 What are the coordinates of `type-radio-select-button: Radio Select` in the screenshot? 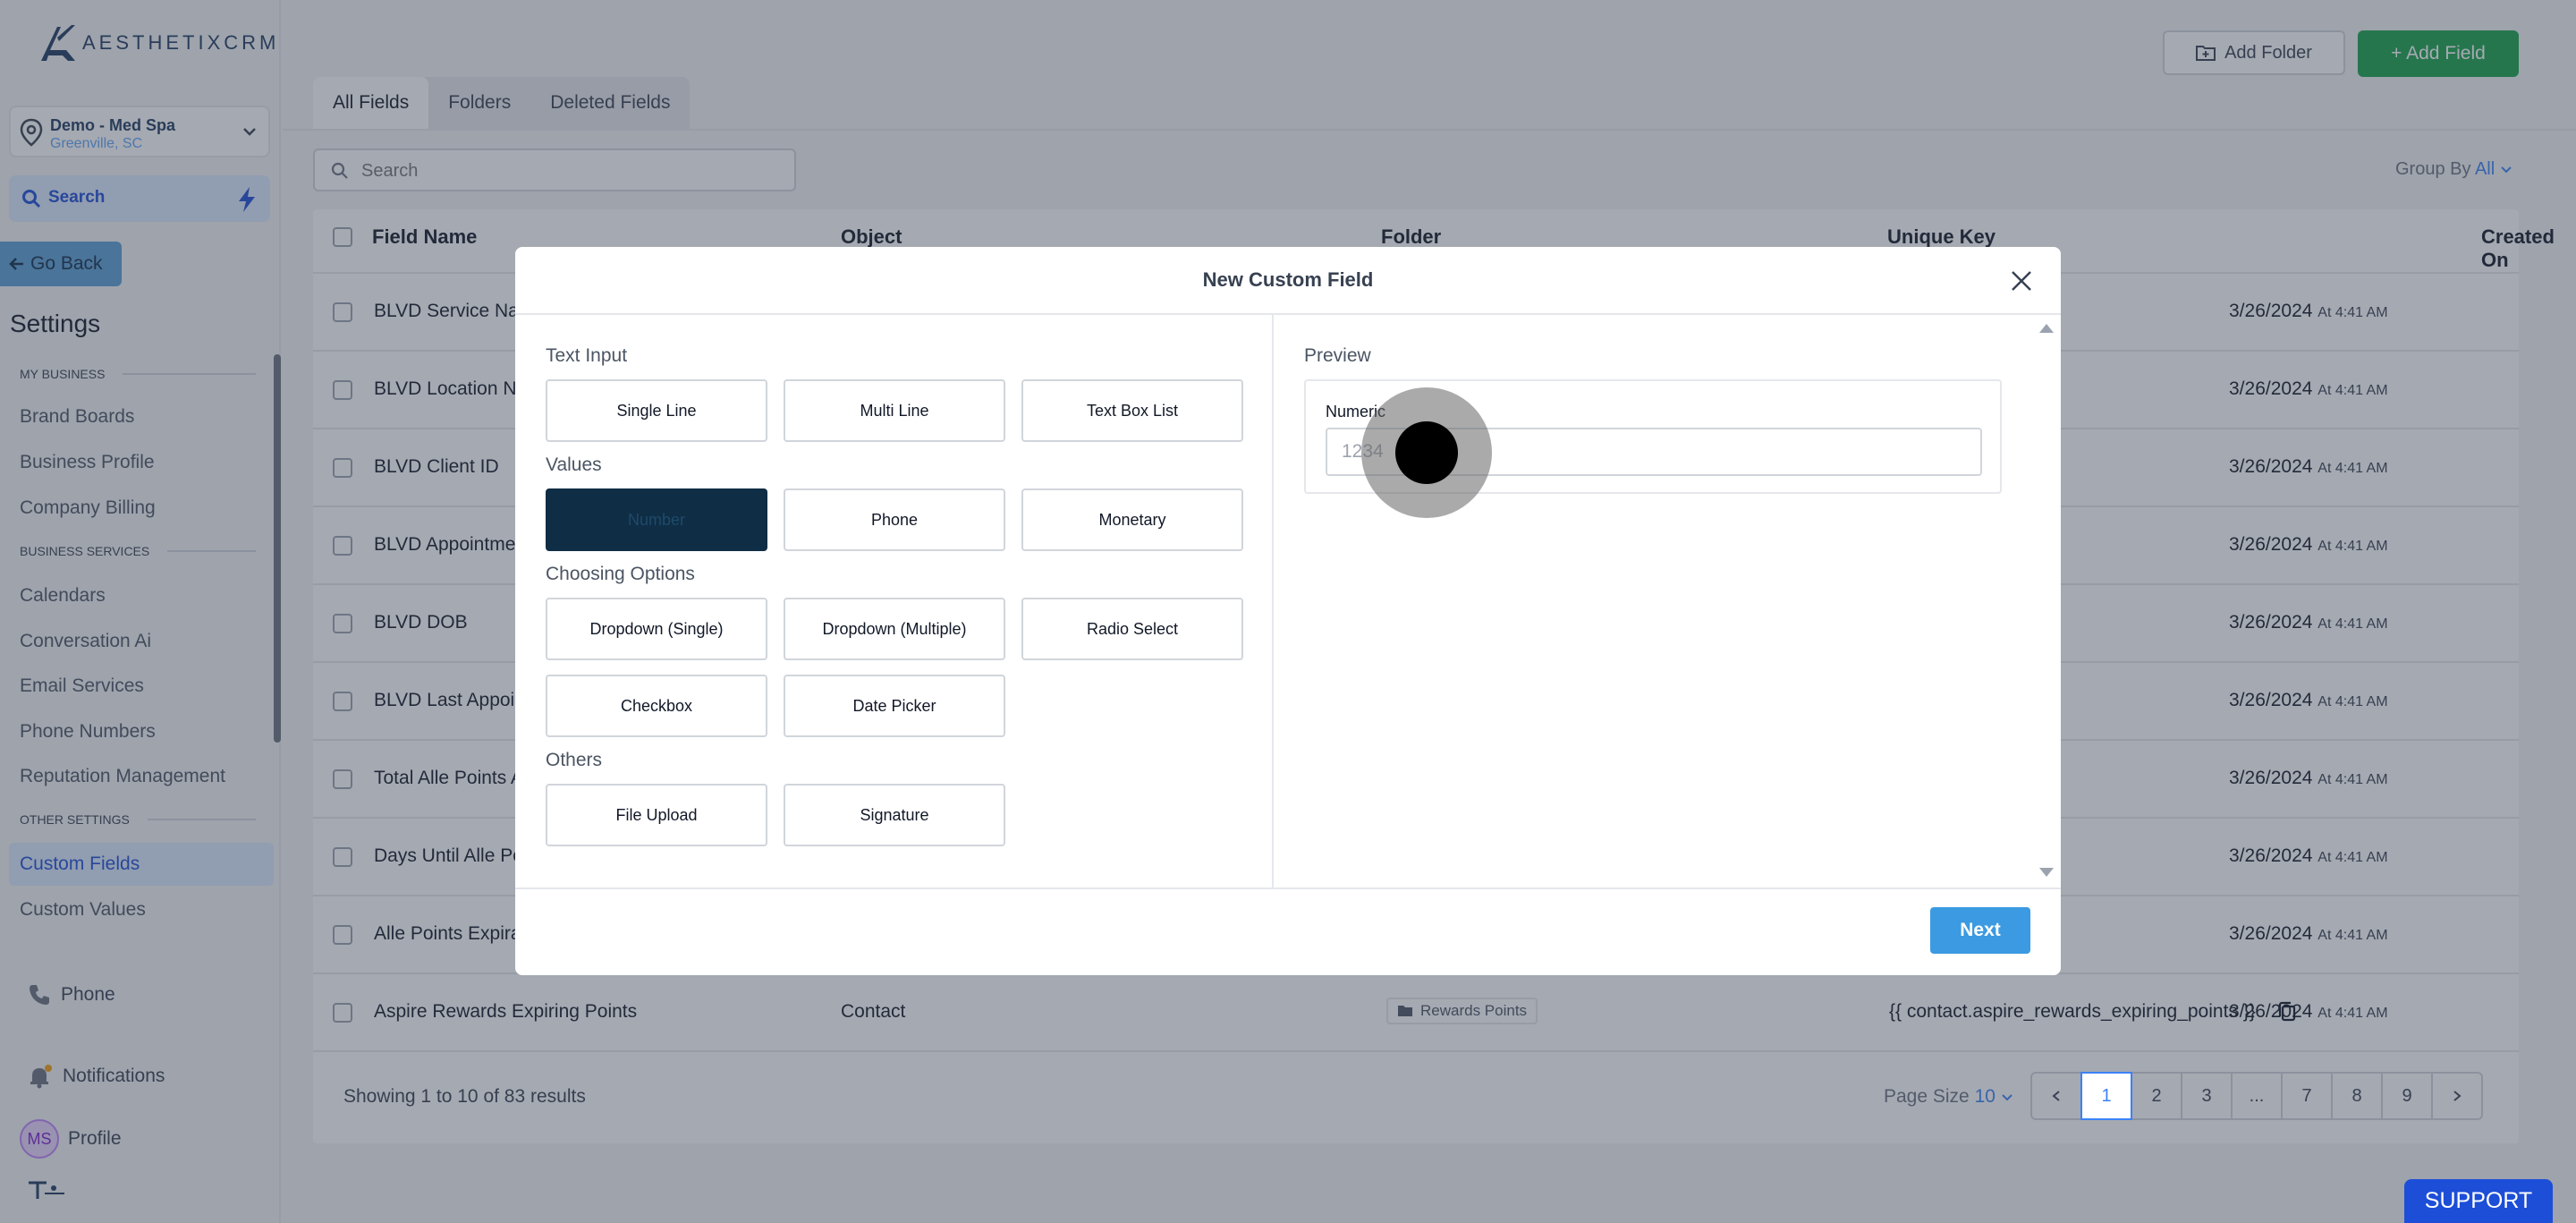 It's located at (1132, 629).